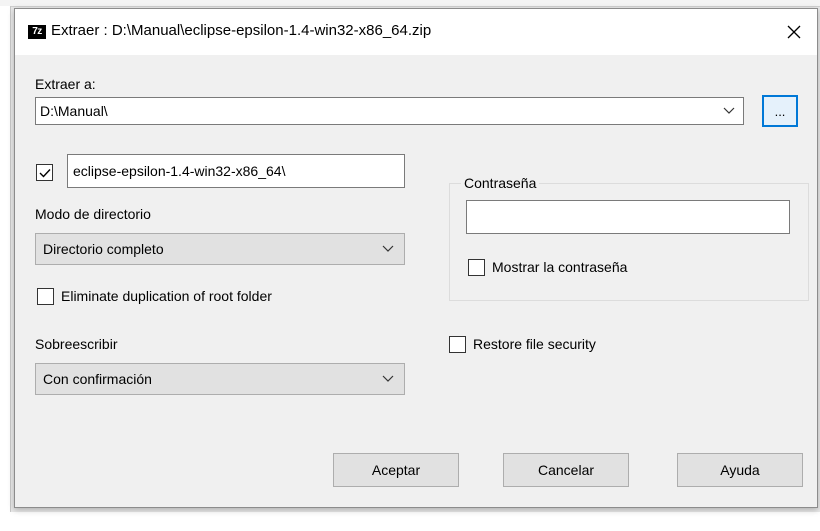 The height and width of the screenshot is (531, 820). I want to click on subfolder-checkbox, so click(44, 172).